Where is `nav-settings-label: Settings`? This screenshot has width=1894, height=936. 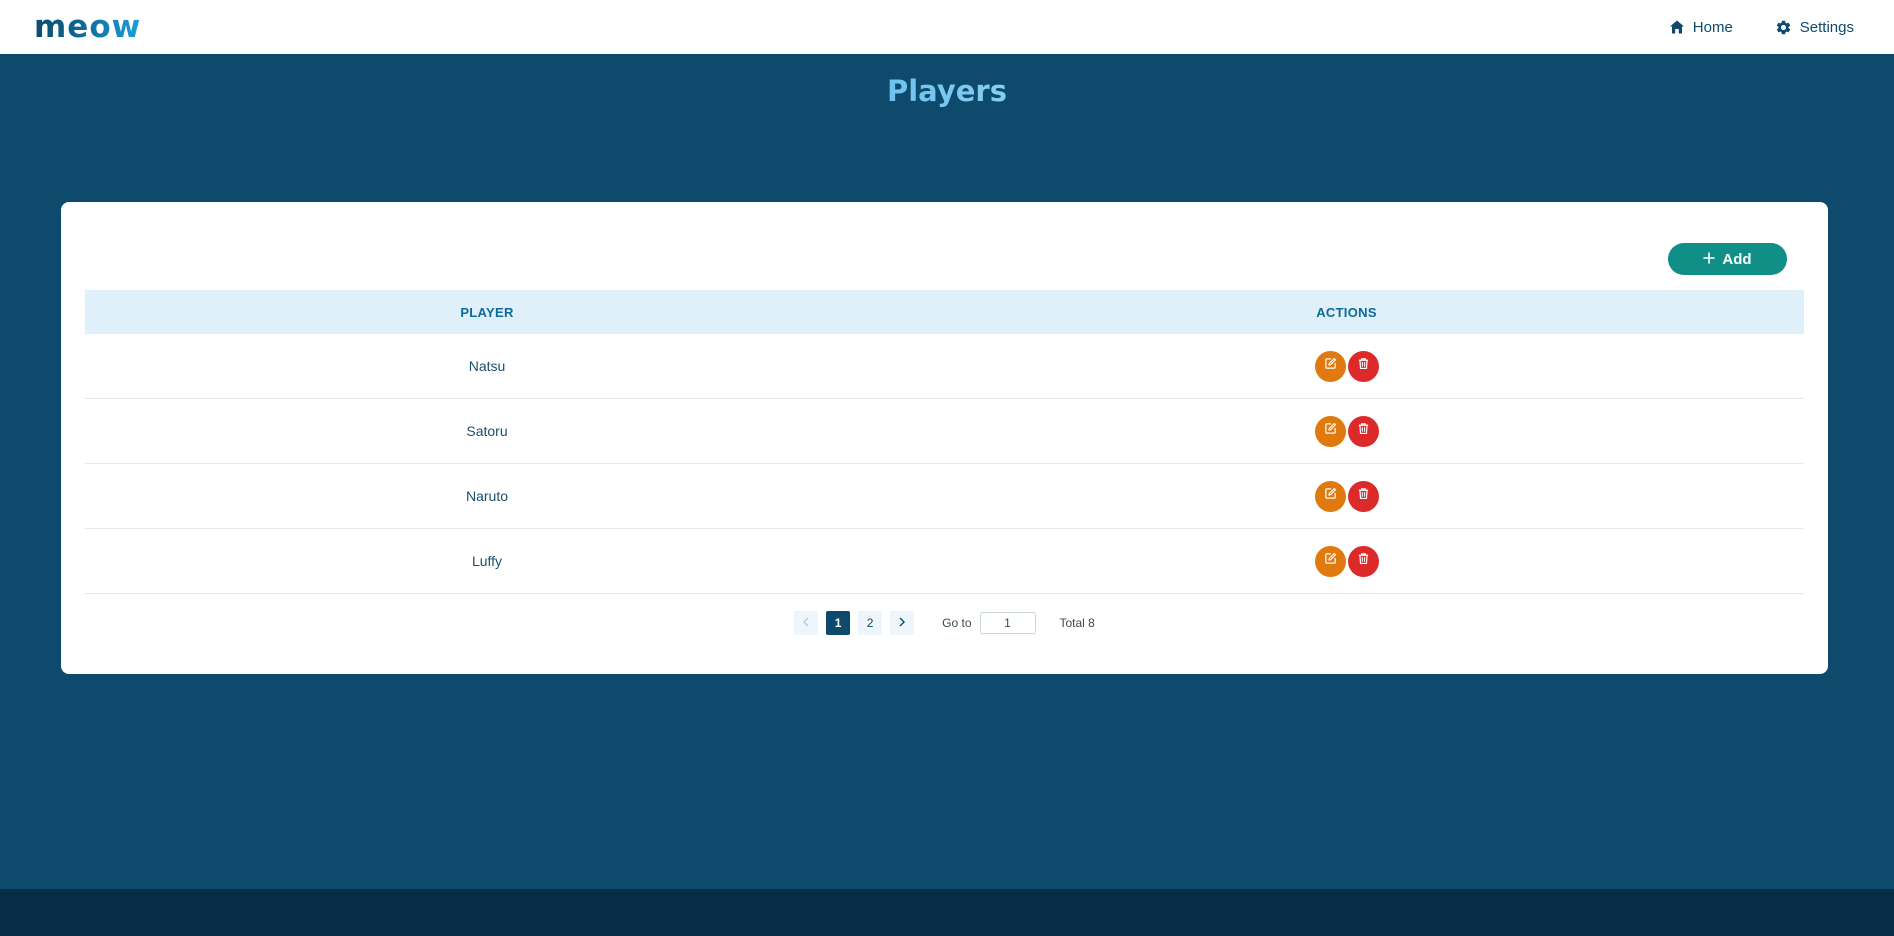
nav-settings-label: Settings is located at coordinates (1826, 27).